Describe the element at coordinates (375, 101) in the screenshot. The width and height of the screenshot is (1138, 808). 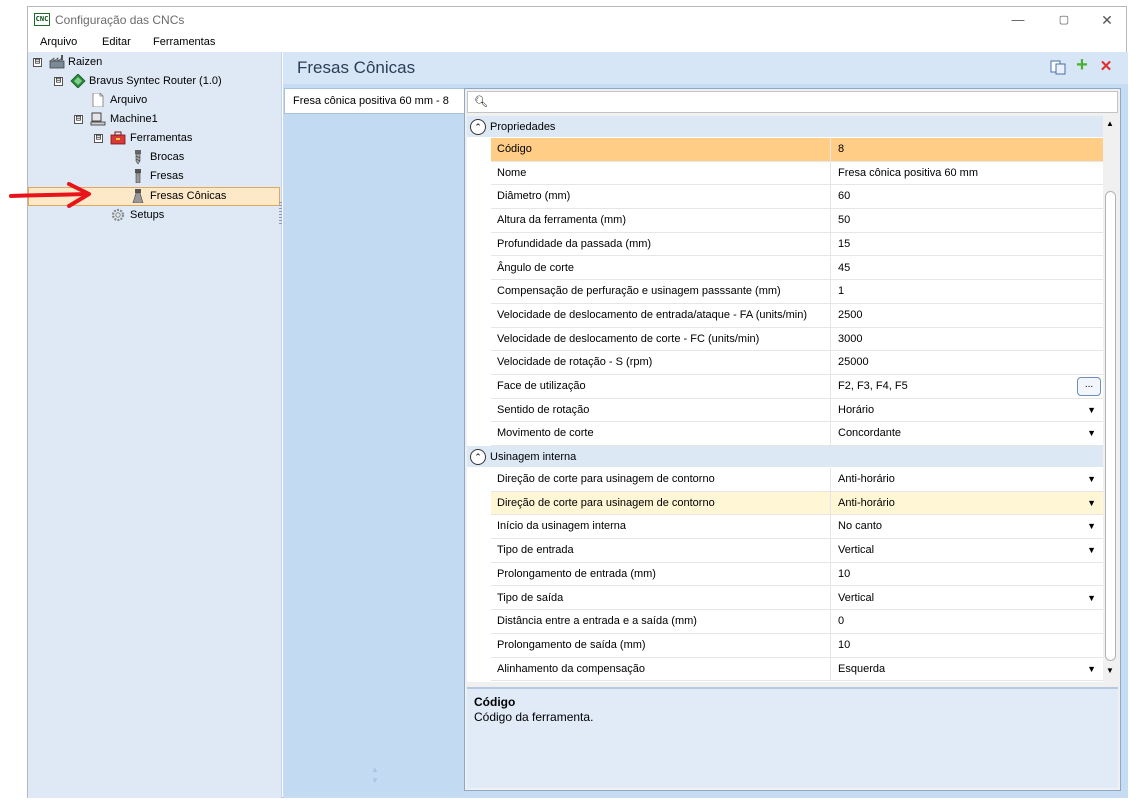
I see `tool-list-item: Fresa cônica positiva 60 mm - 8` at that location.